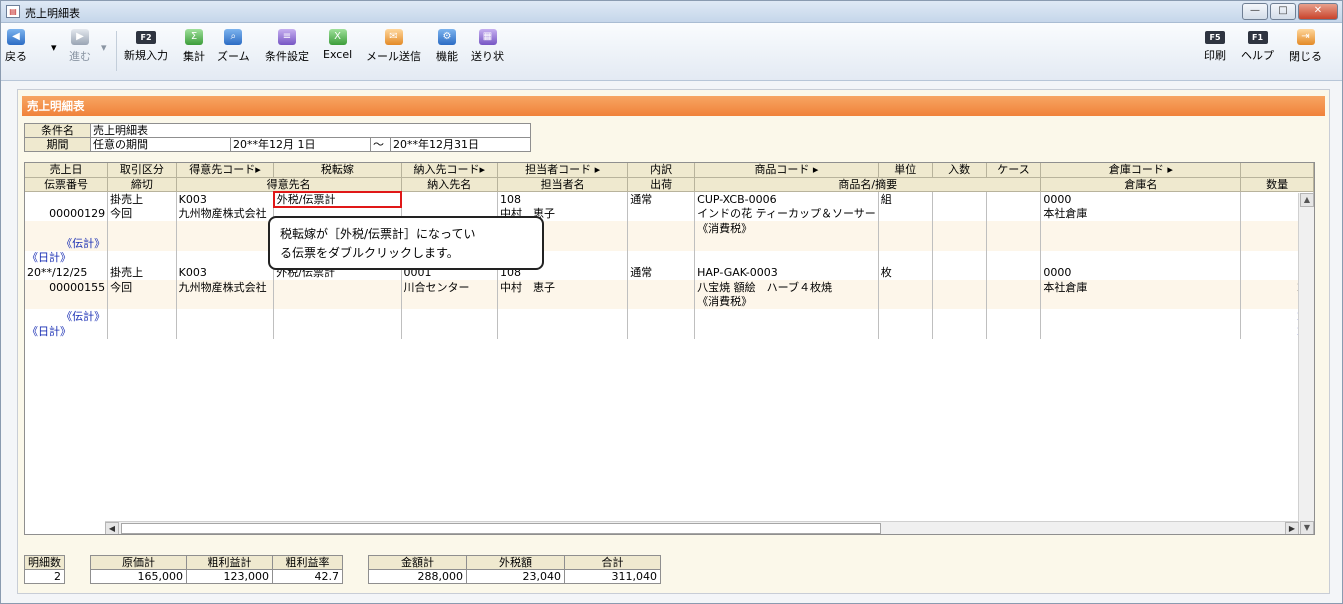 The width and height of the screenshot is (1343, 604). I want to click on cell-item-name: 《消費税》, so click(786, 228).